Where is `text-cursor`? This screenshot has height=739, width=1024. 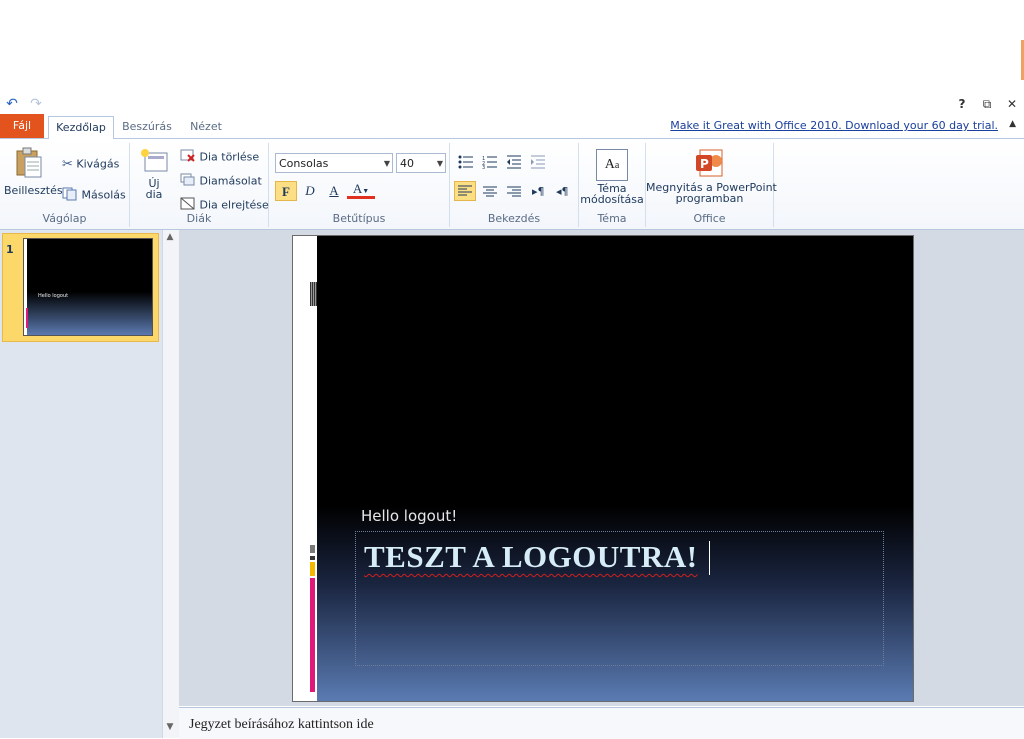 text-cursor is located at coordinates (709, 558).